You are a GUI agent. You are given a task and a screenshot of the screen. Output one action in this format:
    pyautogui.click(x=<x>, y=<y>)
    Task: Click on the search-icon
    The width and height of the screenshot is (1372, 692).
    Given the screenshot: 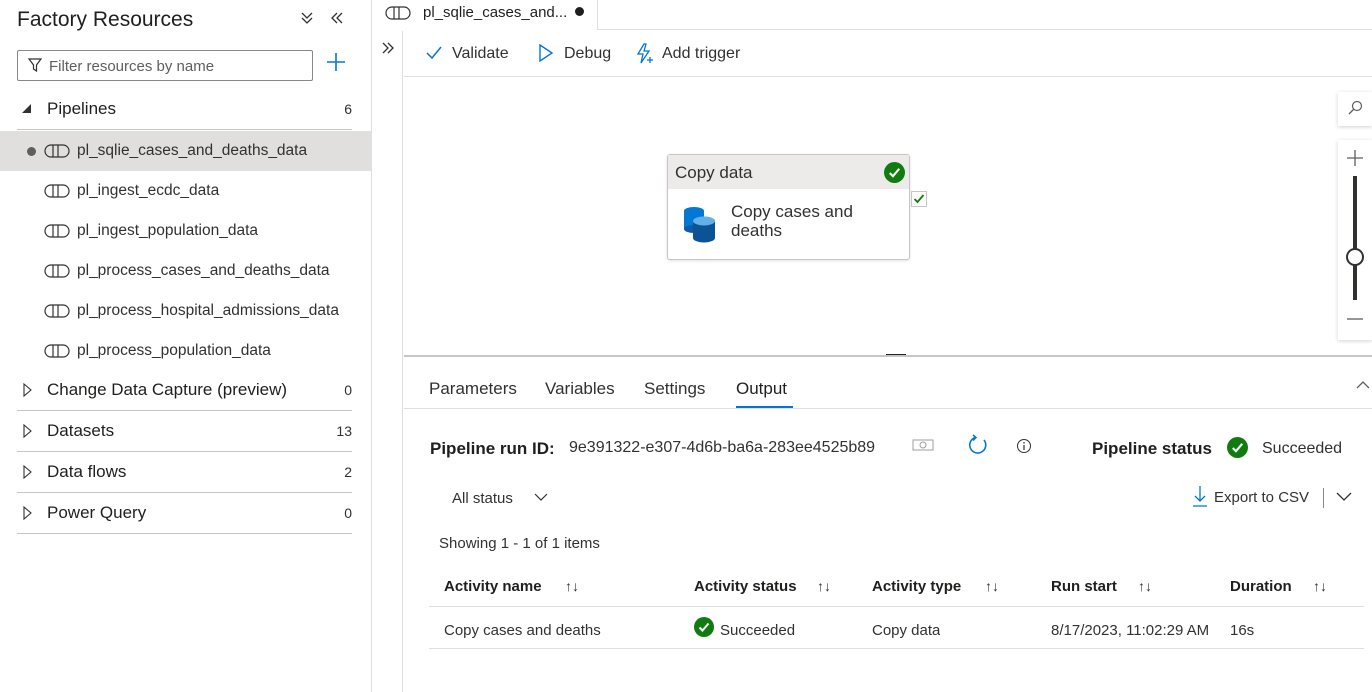 What is the action you would take?
    pyautogui.click(x=1355, y=107)
    